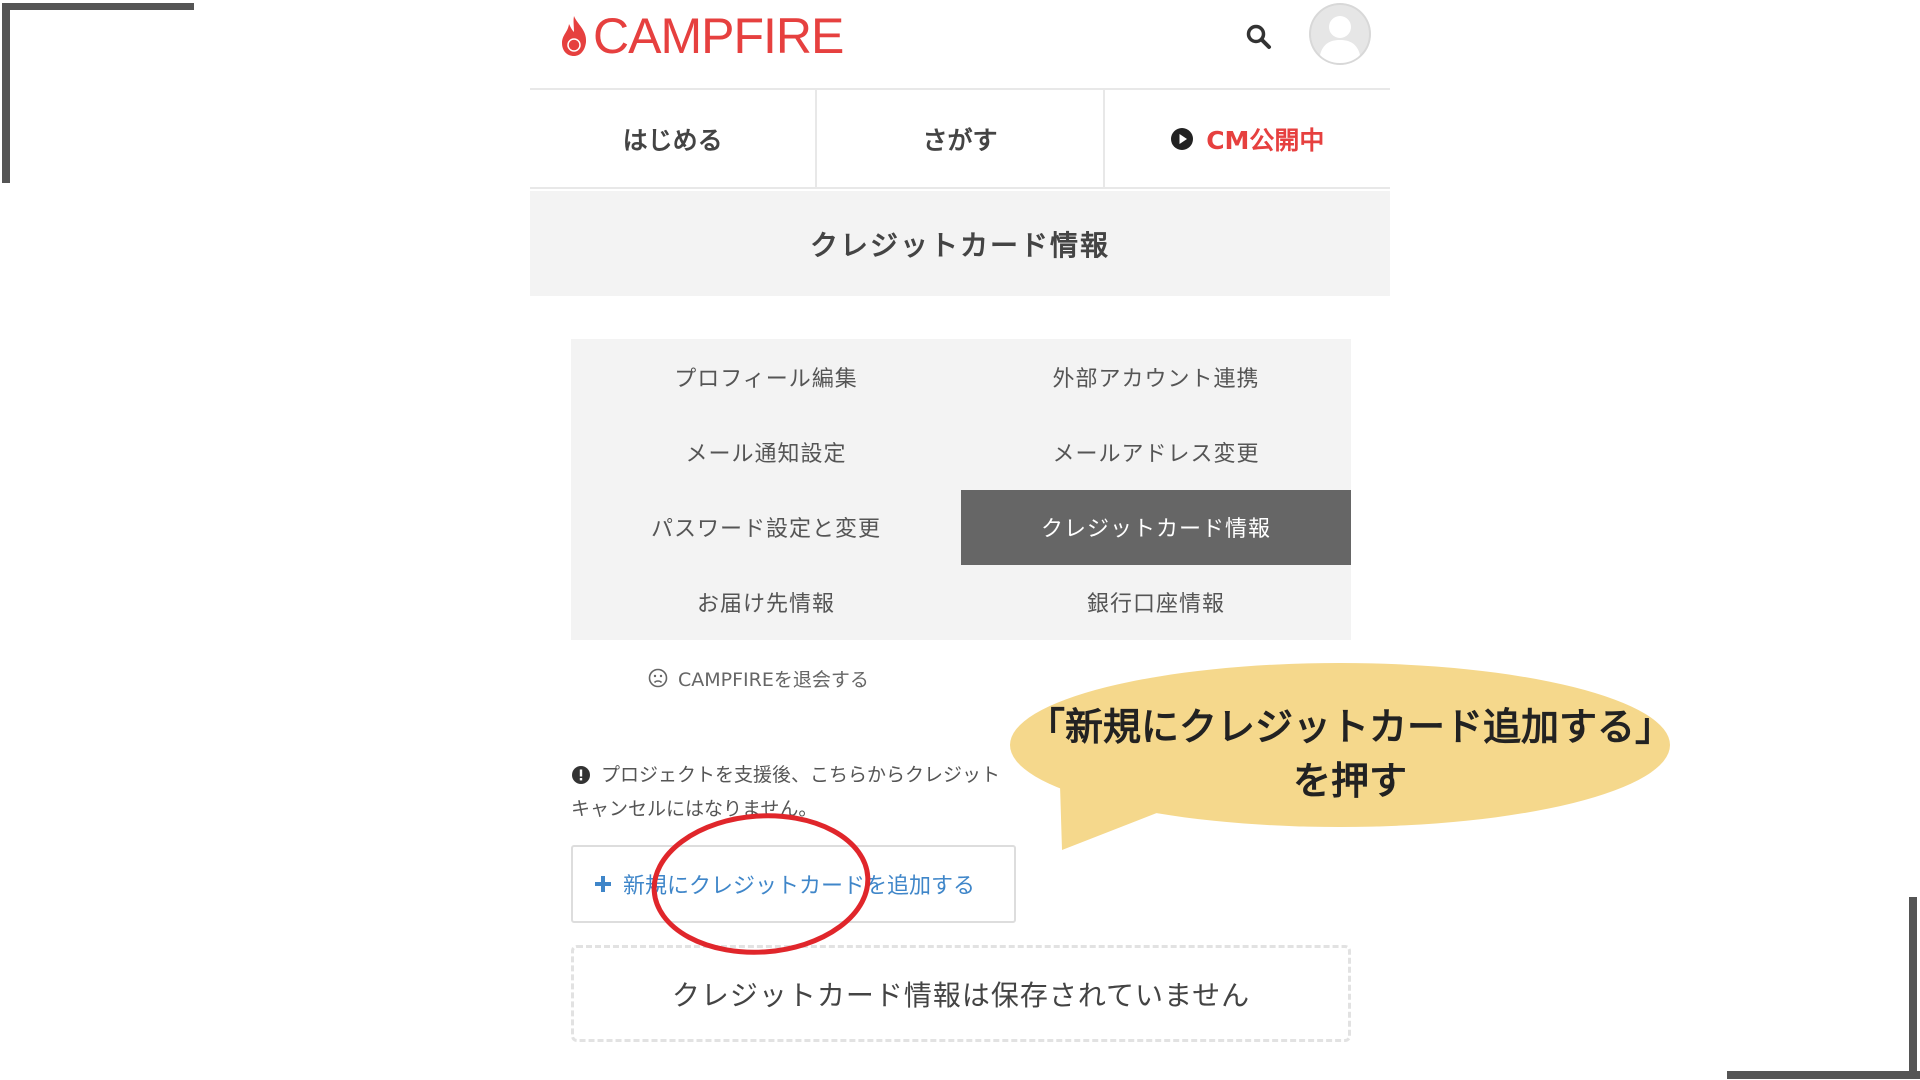 Image resolution: width=1920 pixels, height=1080 pixels. I want to click on nav-search-label: さがす, so click(960, 140).